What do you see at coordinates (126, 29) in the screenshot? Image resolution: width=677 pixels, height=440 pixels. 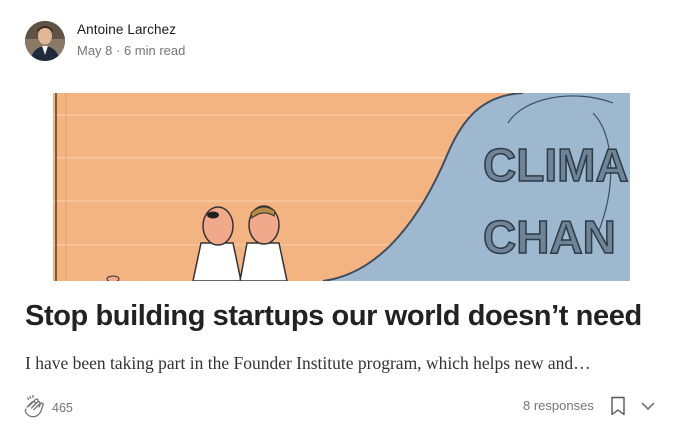 I see `author-name: Antoine Larchez` at bounding box center [126, 29].